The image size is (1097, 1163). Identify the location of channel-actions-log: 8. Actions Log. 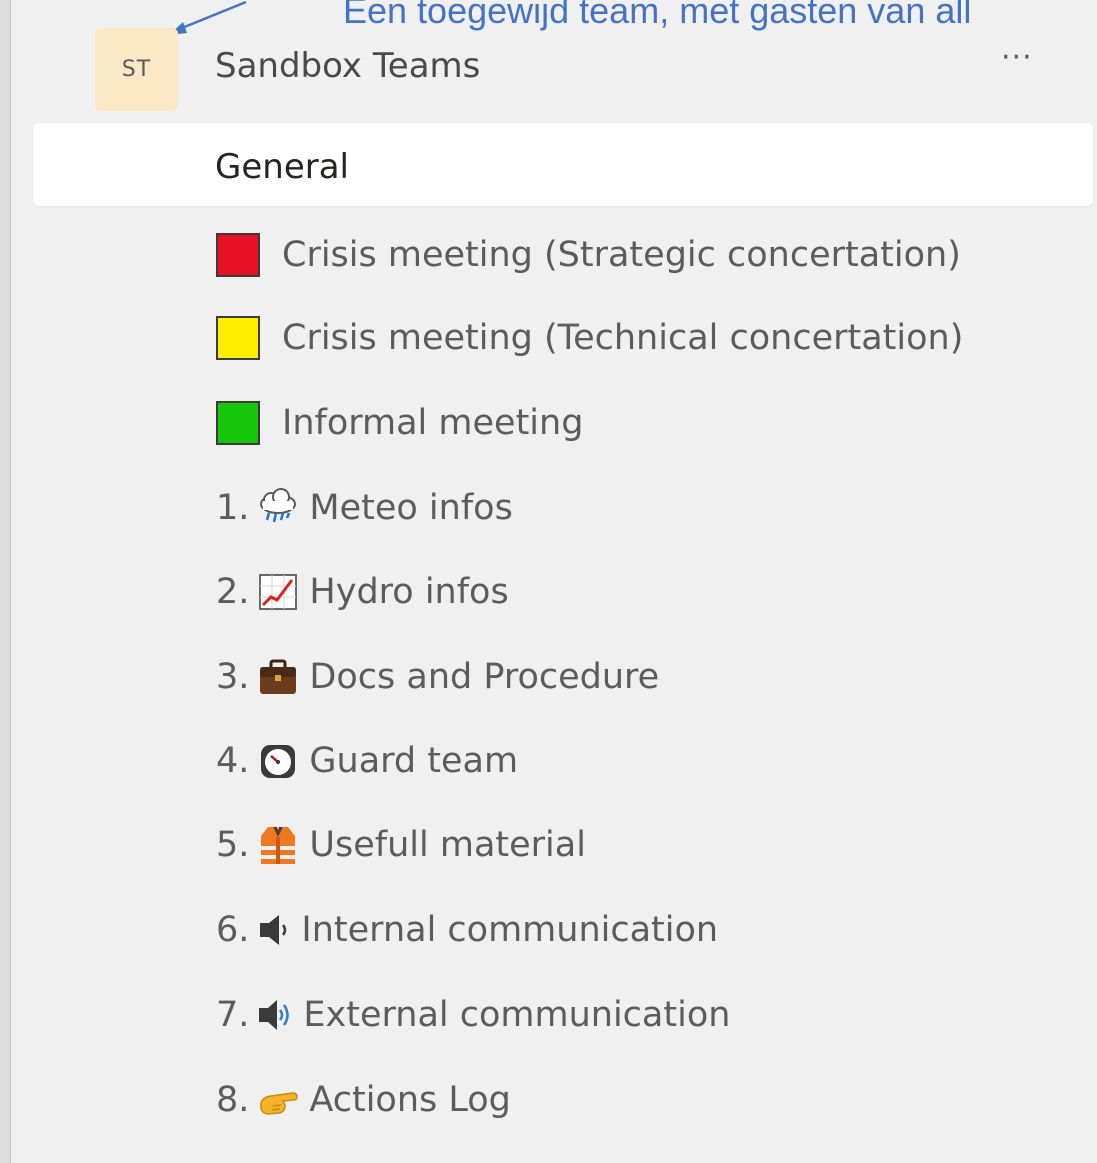
(363, 1100).